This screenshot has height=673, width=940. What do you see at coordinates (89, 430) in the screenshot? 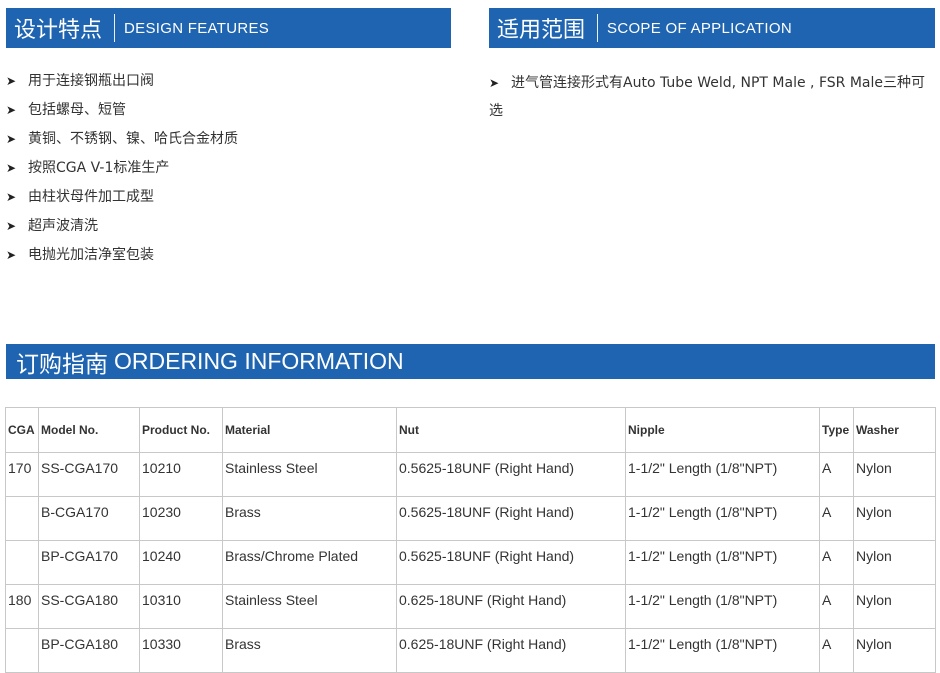
I see `column-header: Model No.` at bounding box center [89, 430].